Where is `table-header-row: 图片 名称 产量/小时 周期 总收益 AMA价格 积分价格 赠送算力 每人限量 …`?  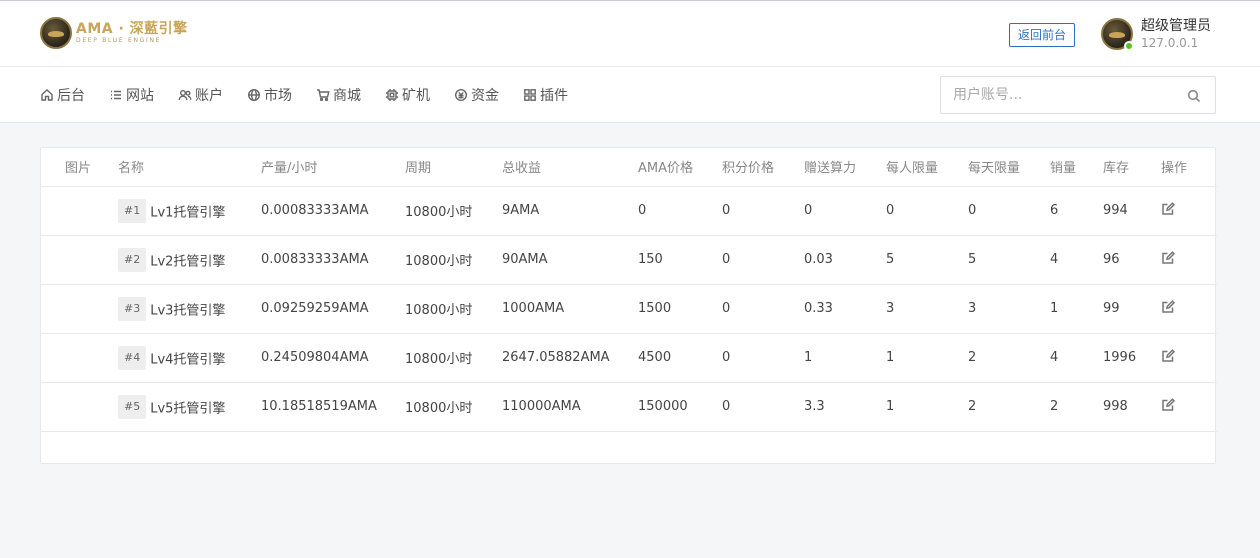 table-header-row: 图片 名称 产量/小时 周期 总收益 AMA价格 积分价格 赠送算力 每人限量 … is located at coordinates (629, 167).